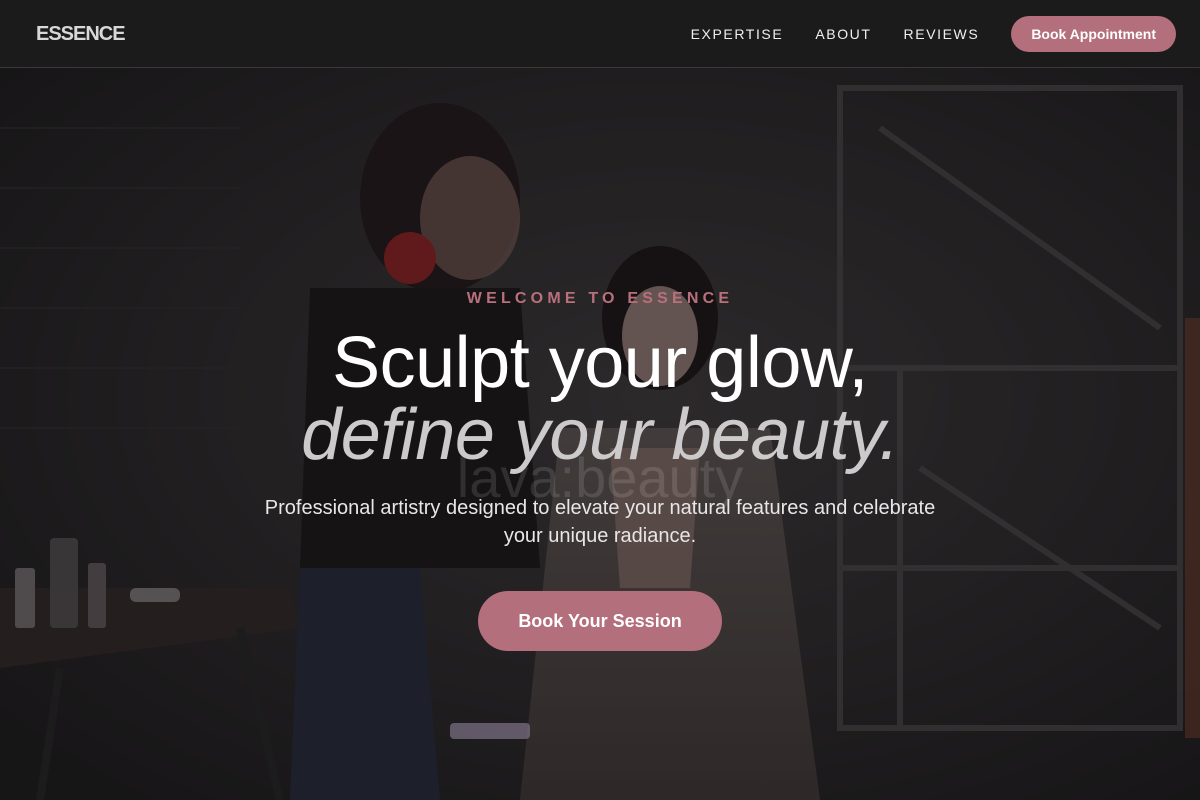 The image size is (1200, 800). Describe the element at coordinates (600, 363) in the screenshot. I see `hero-headline-line1: Sculpt your glow,` at that location.